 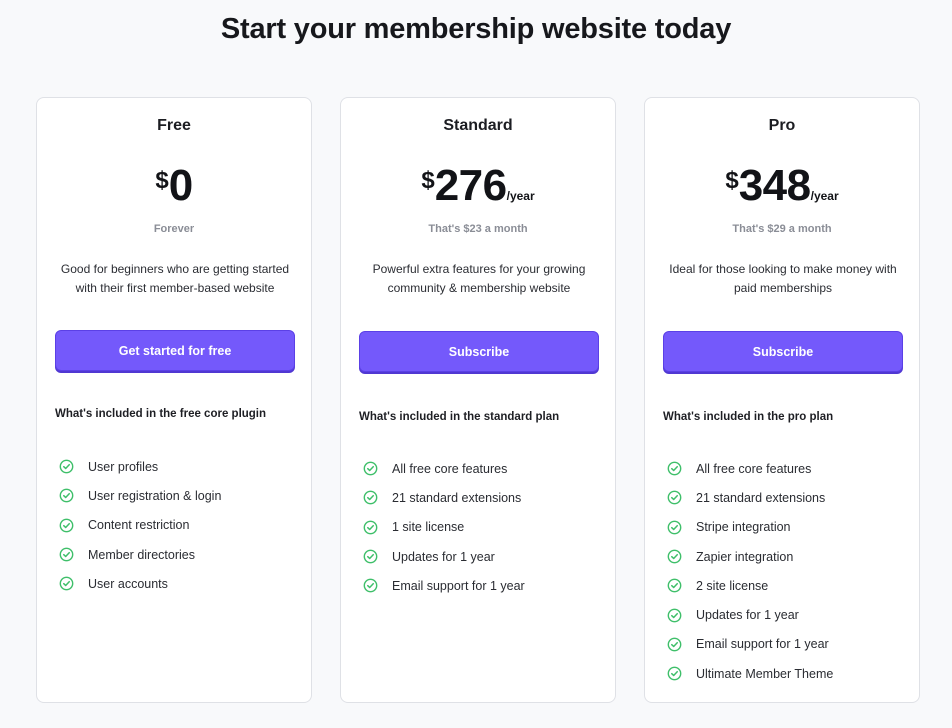 What do you see at coordinates (155, 495) in the screenshot?
I see `feature-label: User registration & login` at bounding box center [155, 495].